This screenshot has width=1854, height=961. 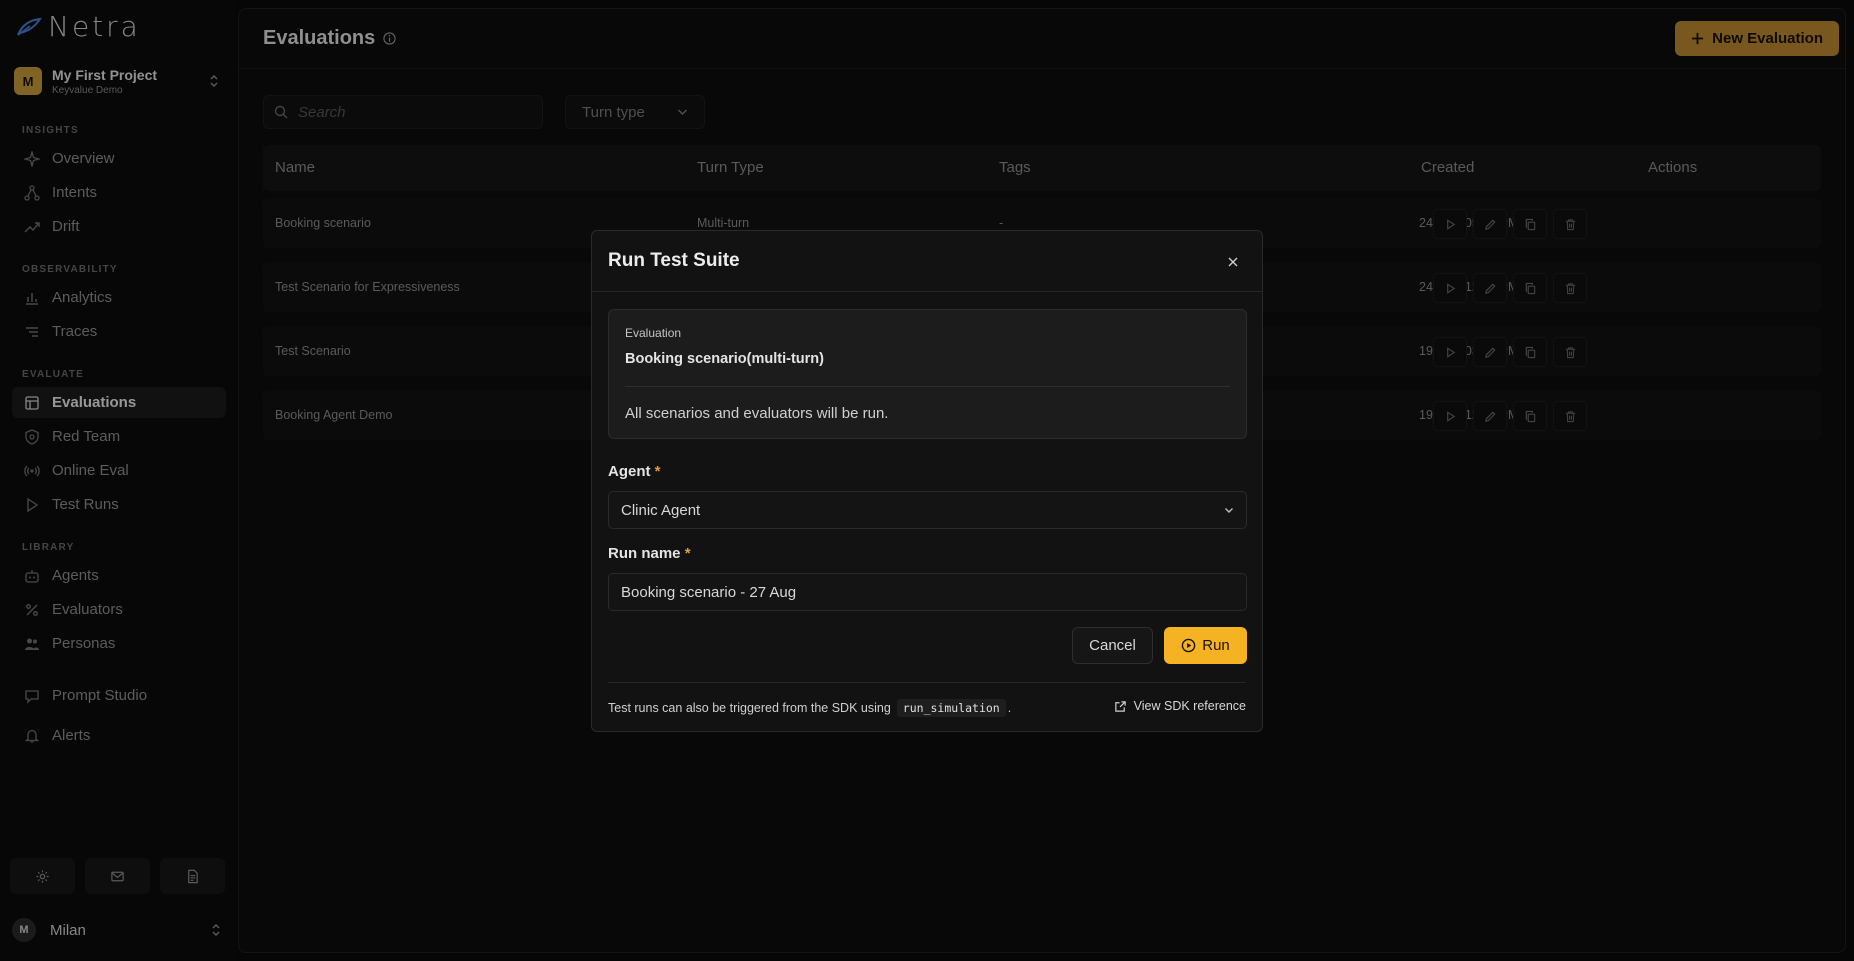 What do you see at coordinates (1216, 645) in the screenshot?
I see `run-button-label: Run` at bounding box center [1216, 645].